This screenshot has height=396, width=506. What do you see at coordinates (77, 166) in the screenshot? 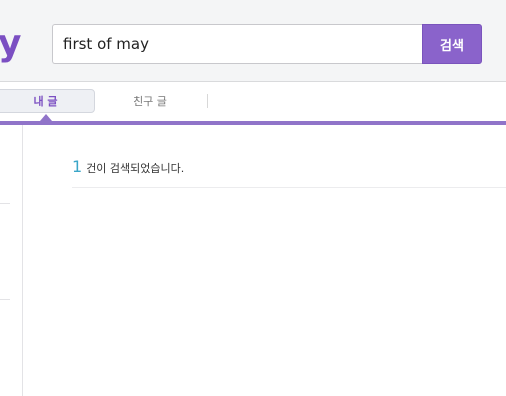
I see `result-count: 1` at bounding box center [77, 166].